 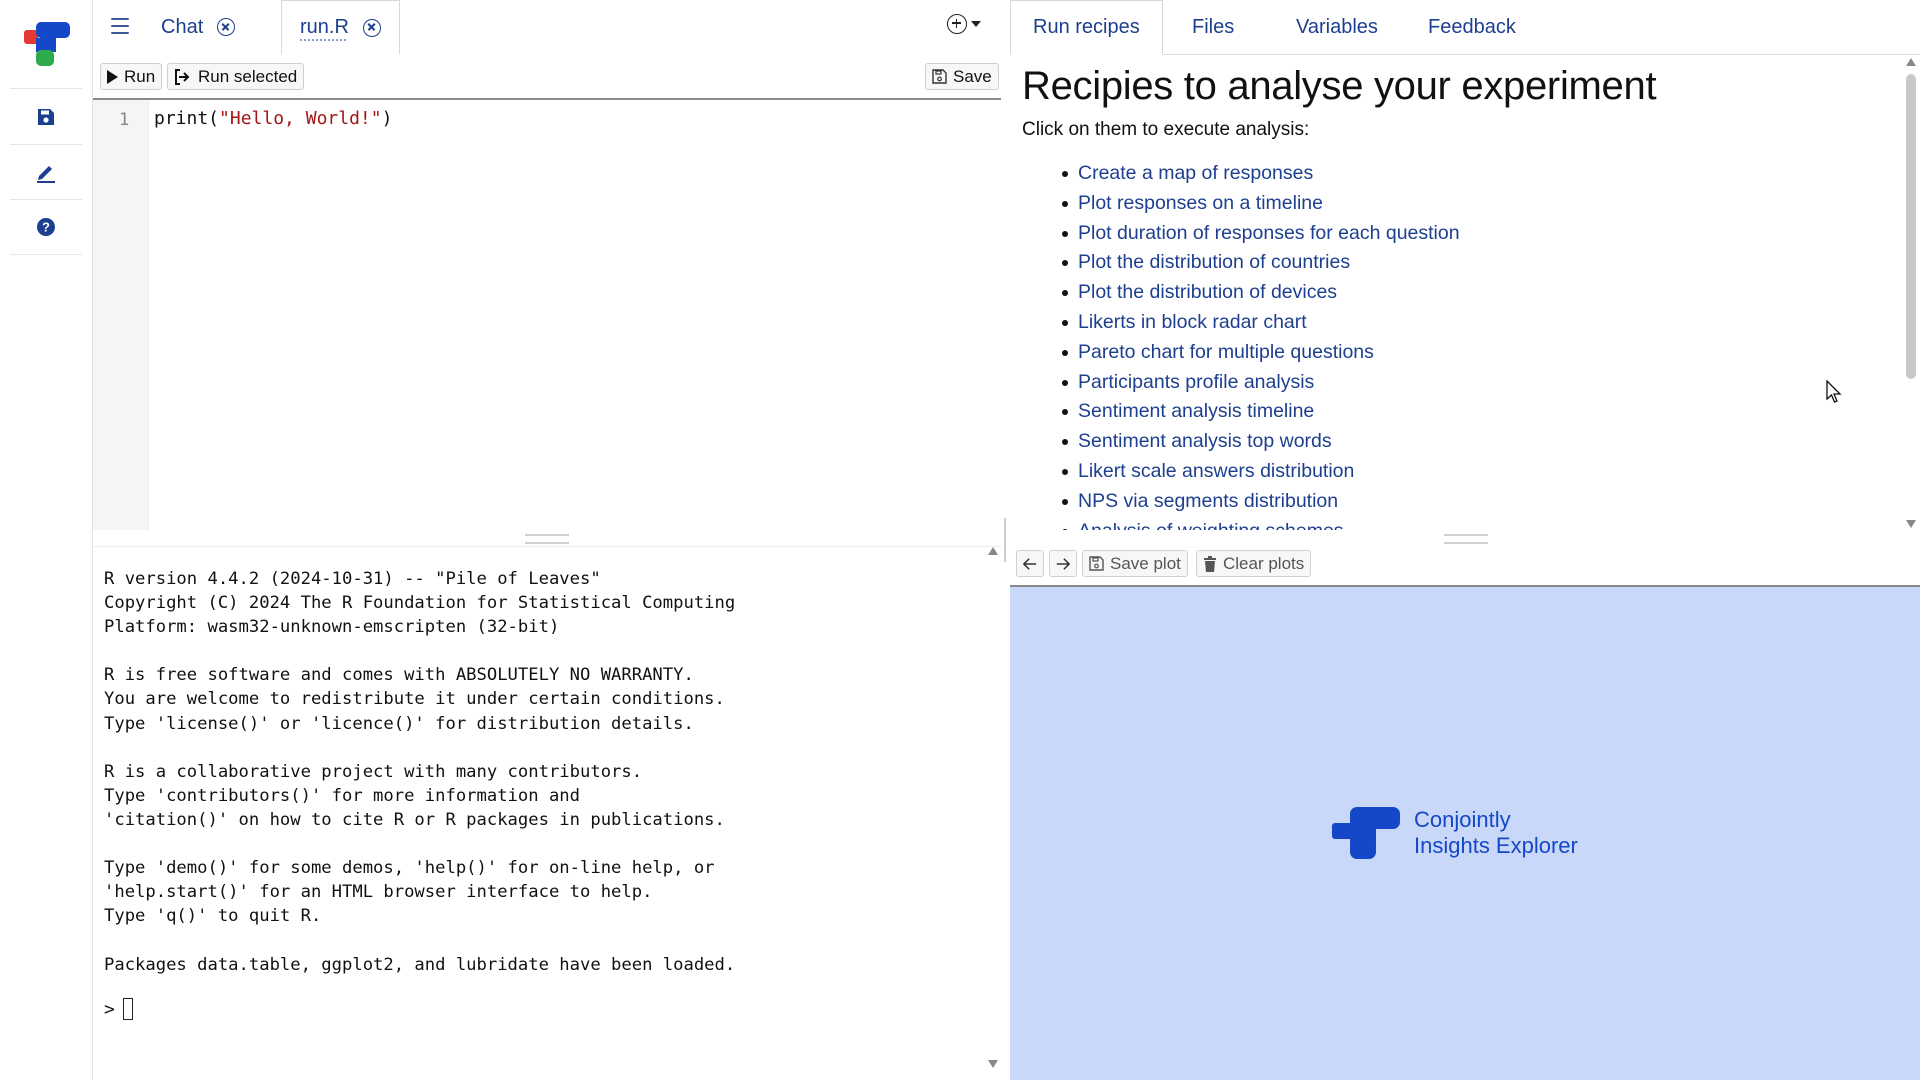 I want to click on recipe-link: Likerts in block radar chart, so click(x=1482, y=323).